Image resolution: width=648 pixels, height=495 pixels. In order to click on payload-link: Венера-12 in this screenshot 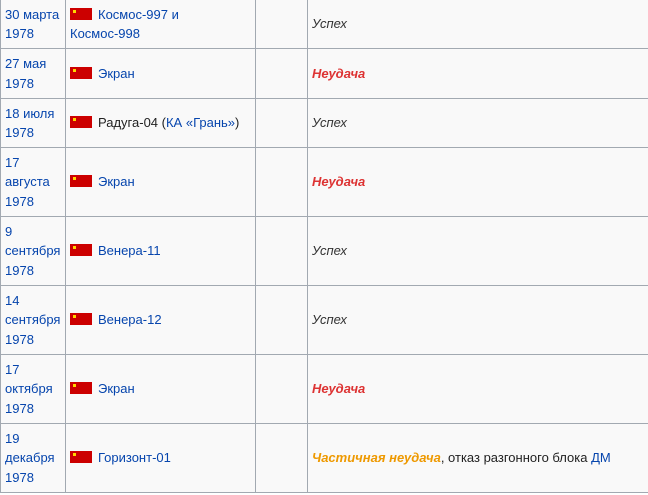, I will do `click(130, 319)`.